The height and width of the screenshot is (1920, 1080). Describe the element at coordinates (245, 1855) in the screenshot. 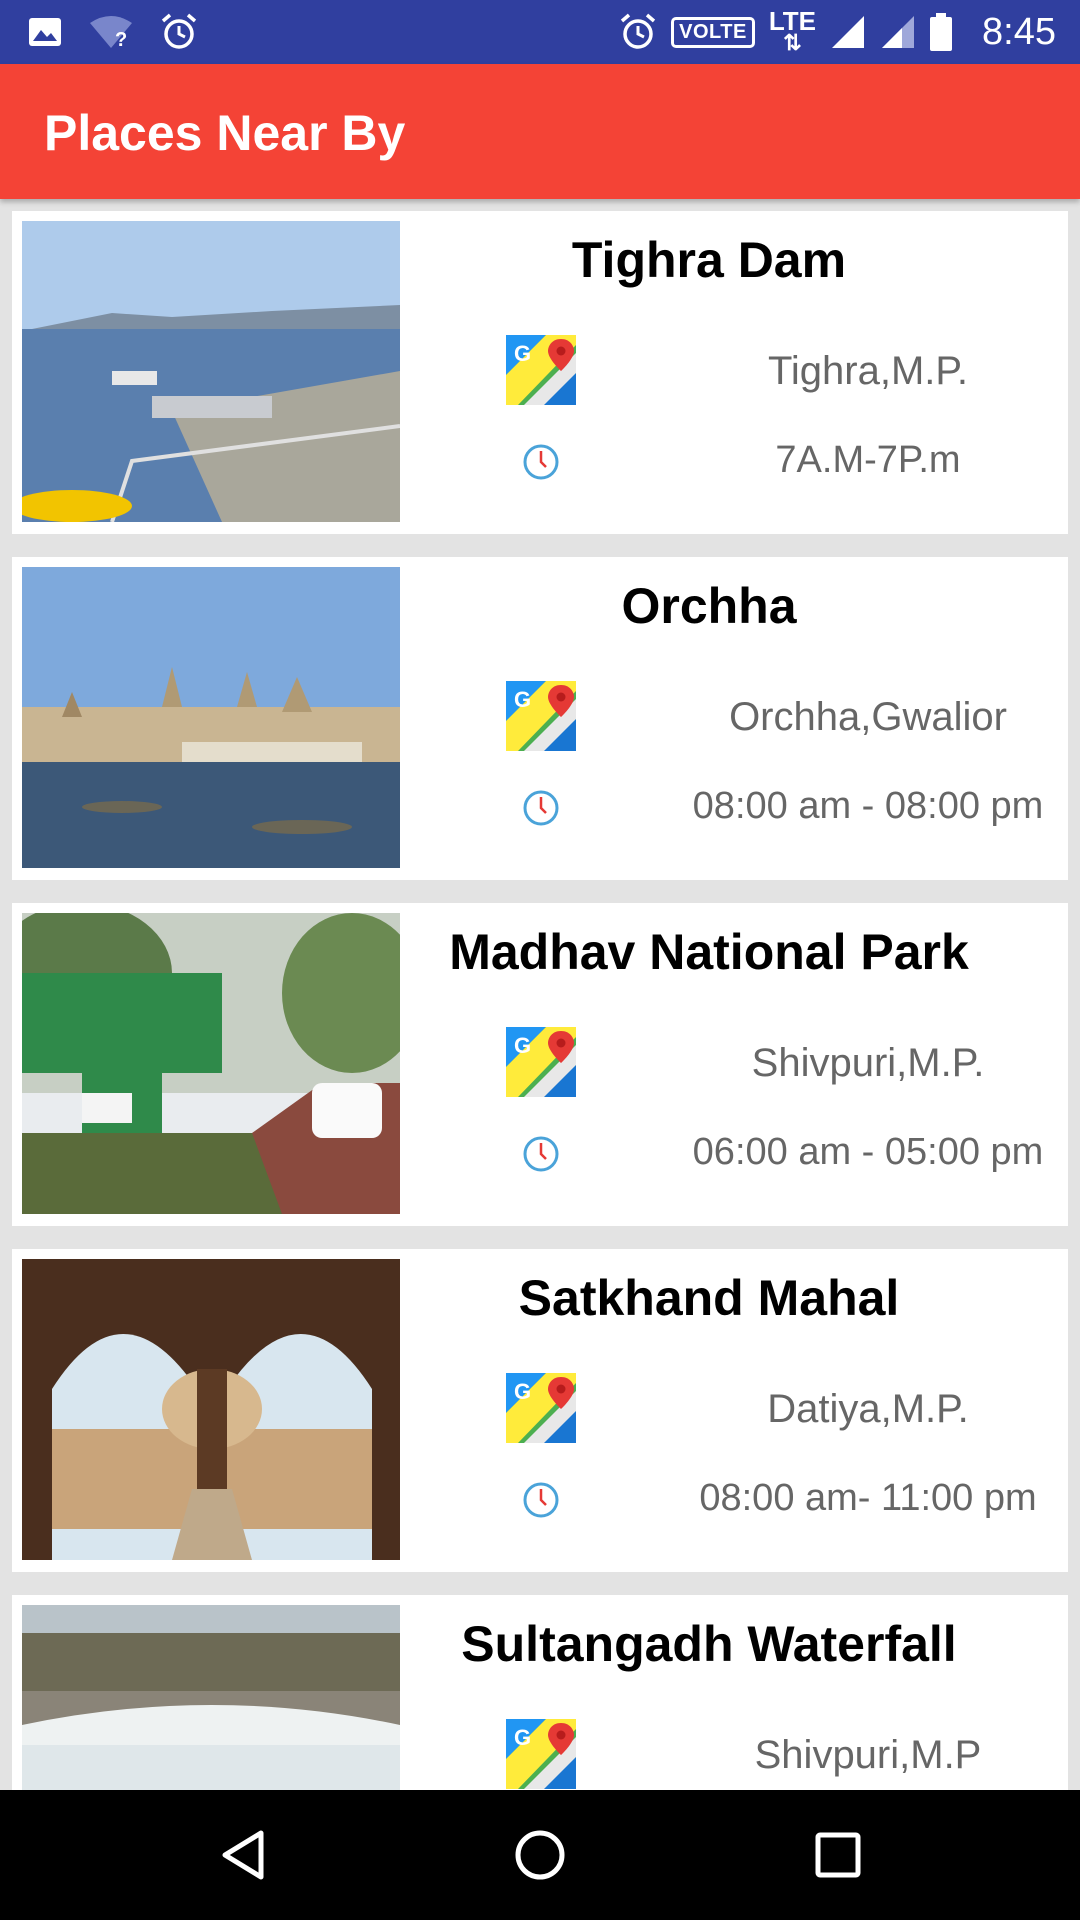

I see `back-icon` at that location.